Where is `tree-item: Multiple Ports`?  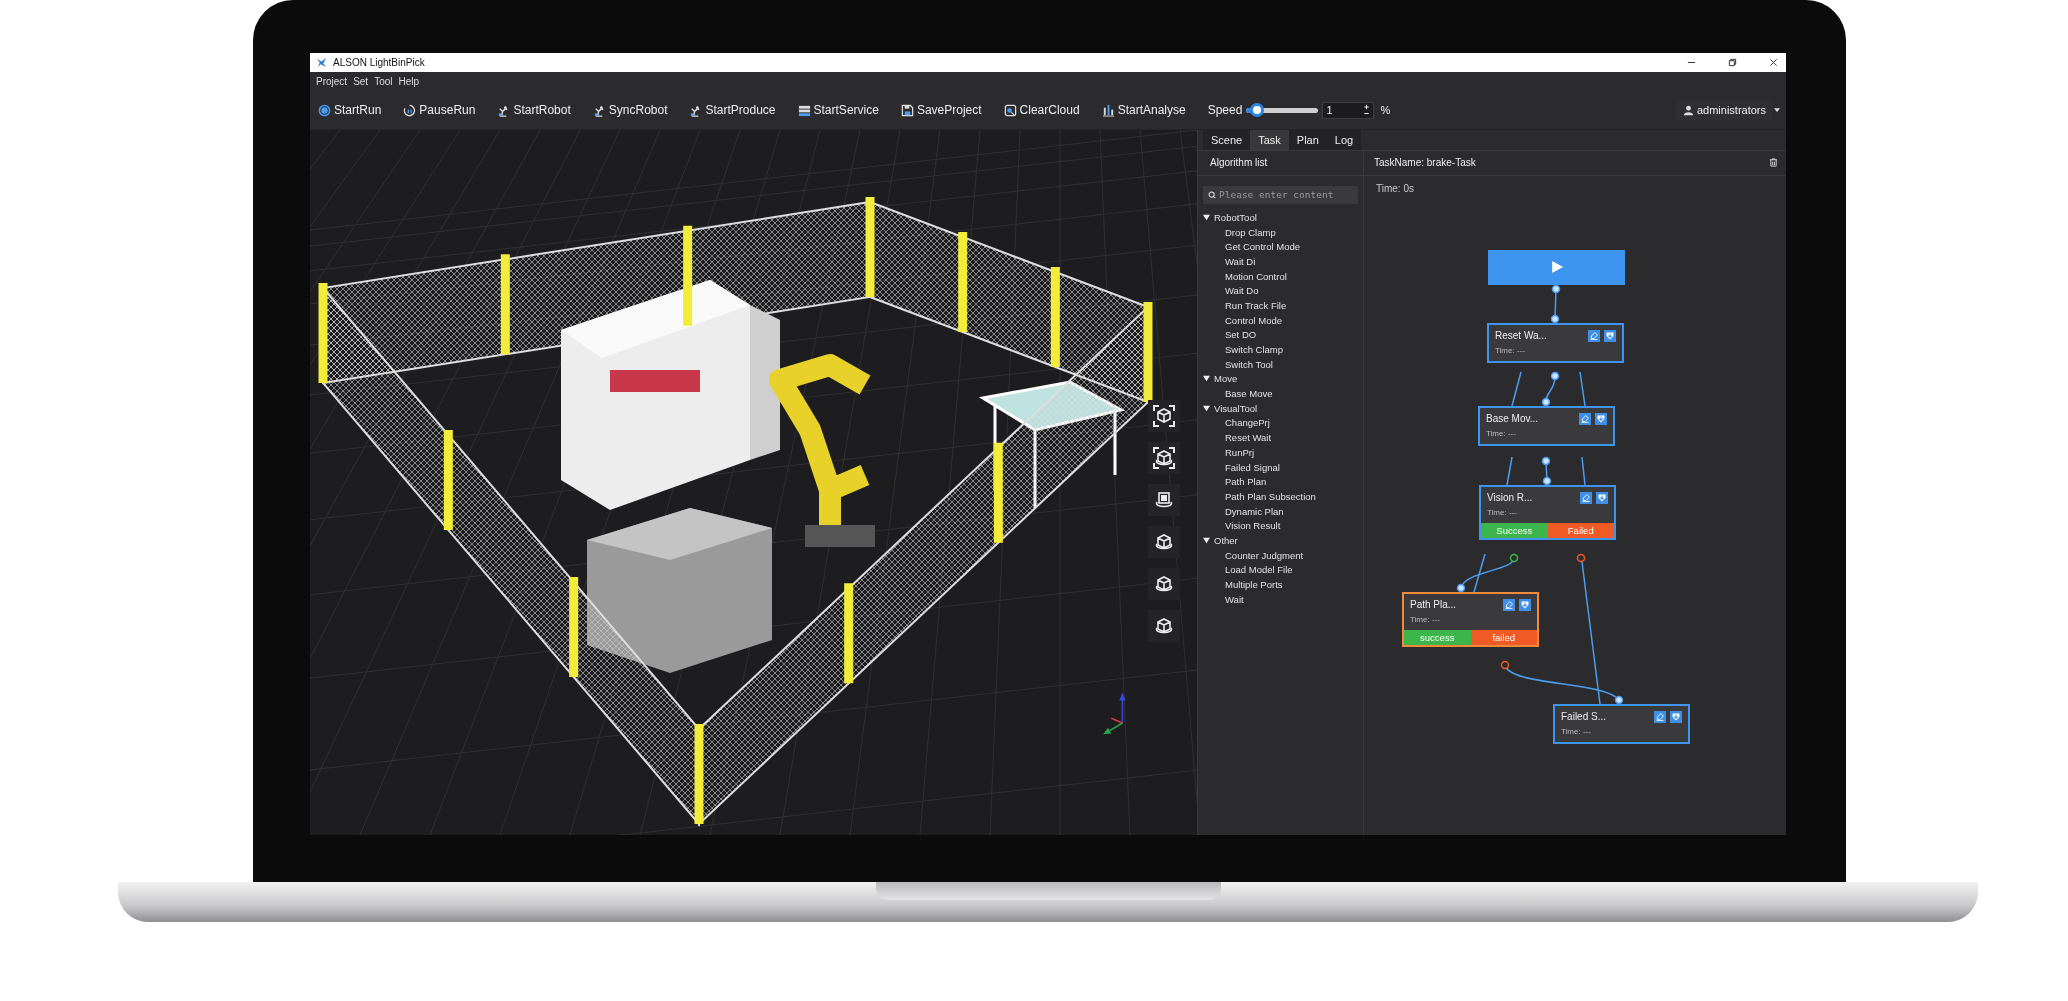 tree-item: Multiple Ports is located at coordinates (1254, 584).